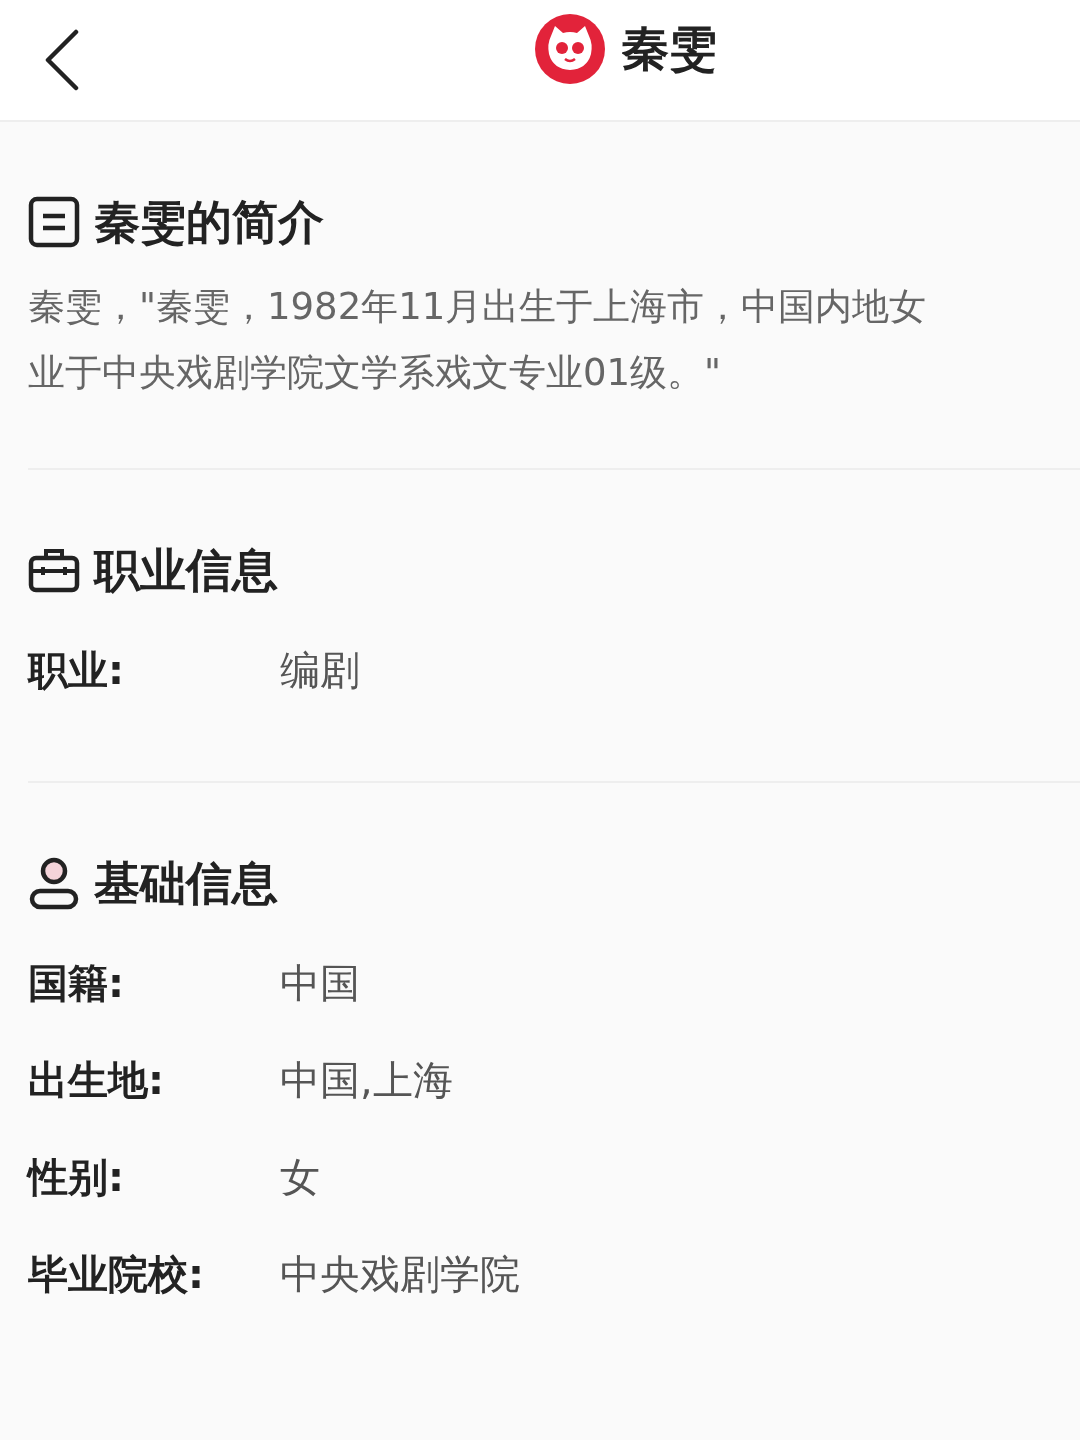 The image size is (1080, 1440). Describe the element at coordinates (209, 222) in the screenshot. I see `section-title: 秦雯的简介` at that location.